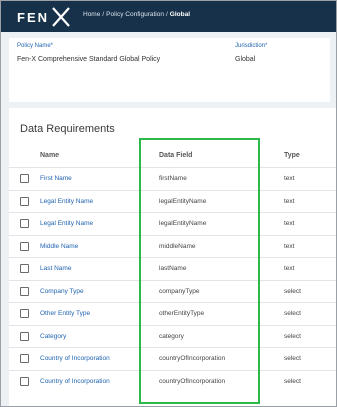 Image resolution: width=337 pixels, height=407 pixels. I want to click on jurisdiction-value: Global, so click(245, 59).